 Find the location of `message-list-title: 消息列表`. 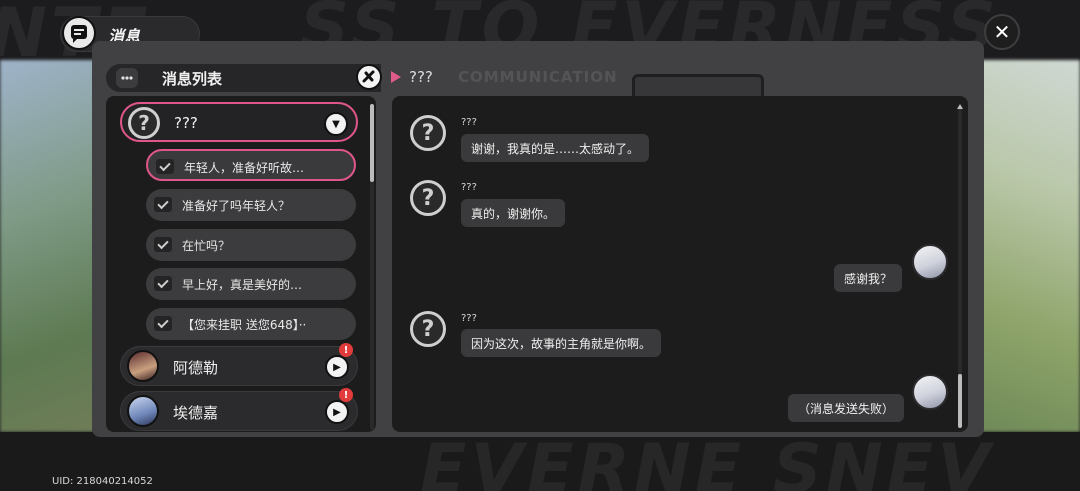

message-list-title: 消息列表 is located at coordinates (192, 79).